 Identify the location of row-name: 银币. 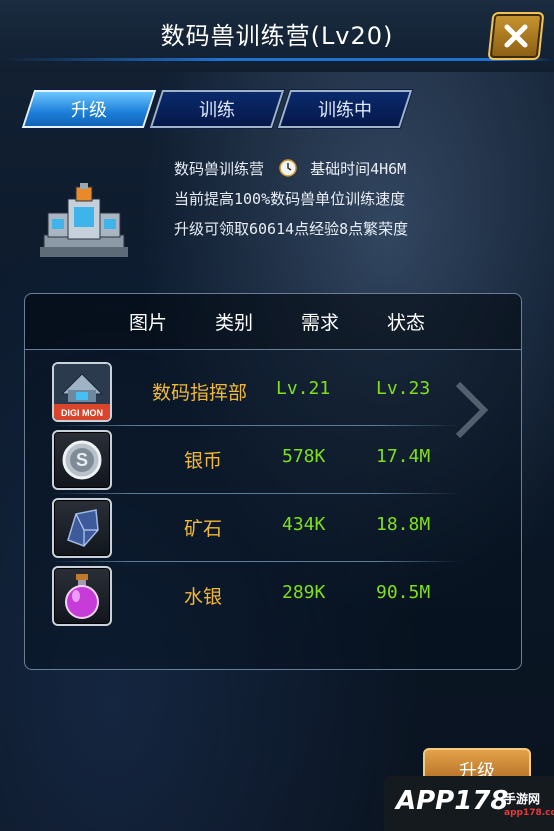
(203, 461).